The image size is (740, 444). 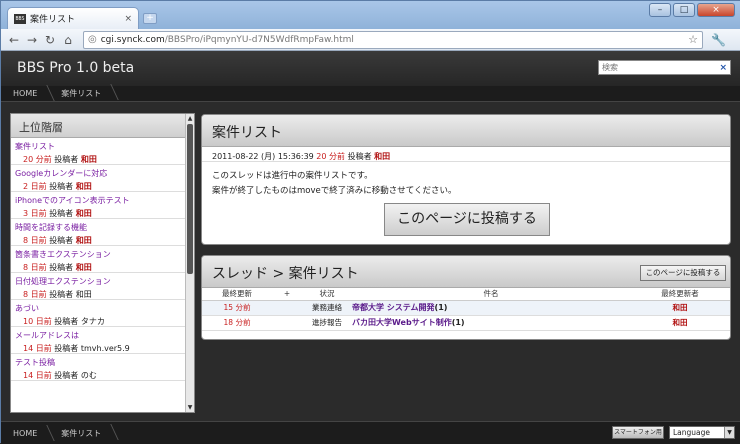 I want to click on sidebar-item-time: 2 日前, so click(x=35, y=186).